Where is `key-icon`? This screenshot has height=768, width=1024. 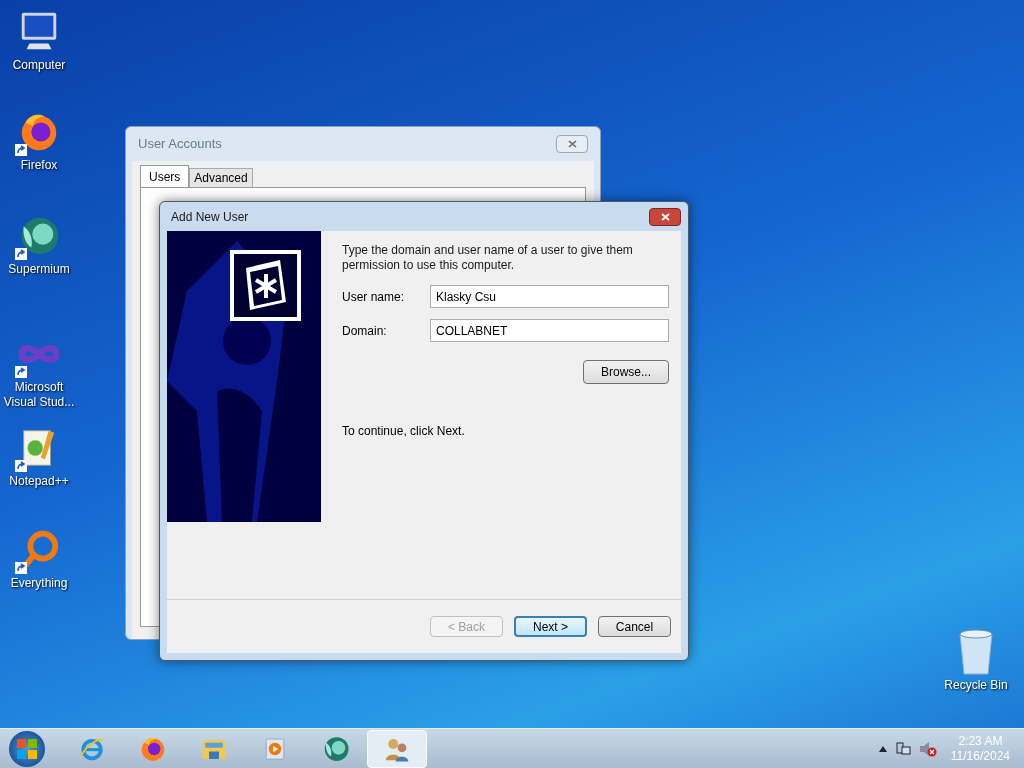
key-icon is located at coordinates (265, 285).